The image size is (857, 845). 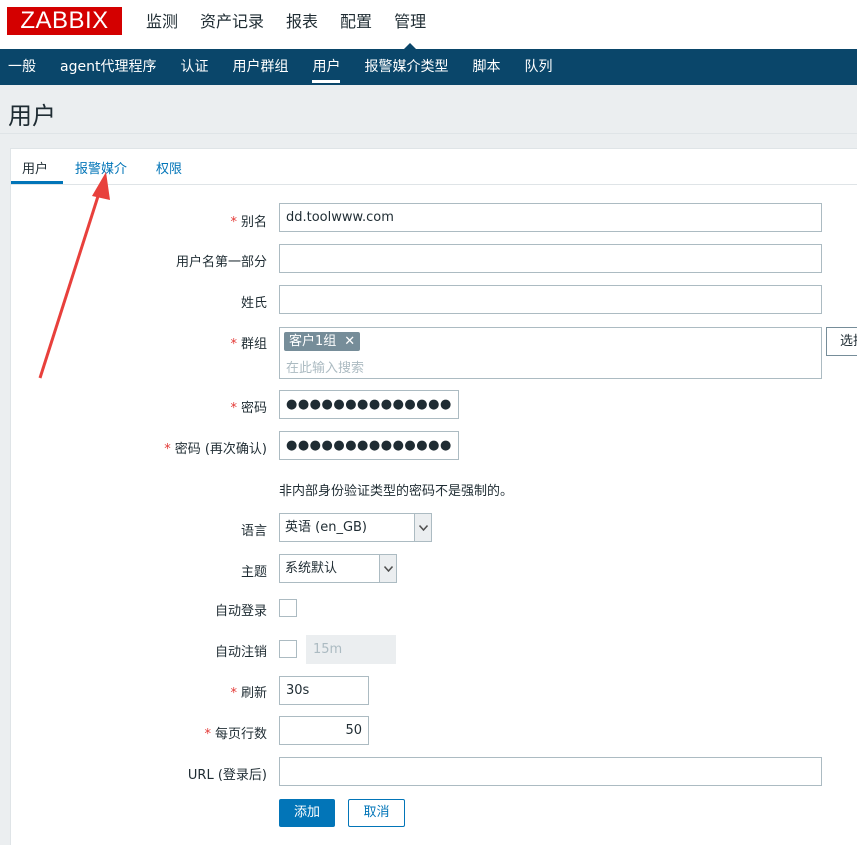 What do you see at coordinates (169, 167) in the screenshot?
I see `tab-permissions: 权限` at bounding box center [169, 167].